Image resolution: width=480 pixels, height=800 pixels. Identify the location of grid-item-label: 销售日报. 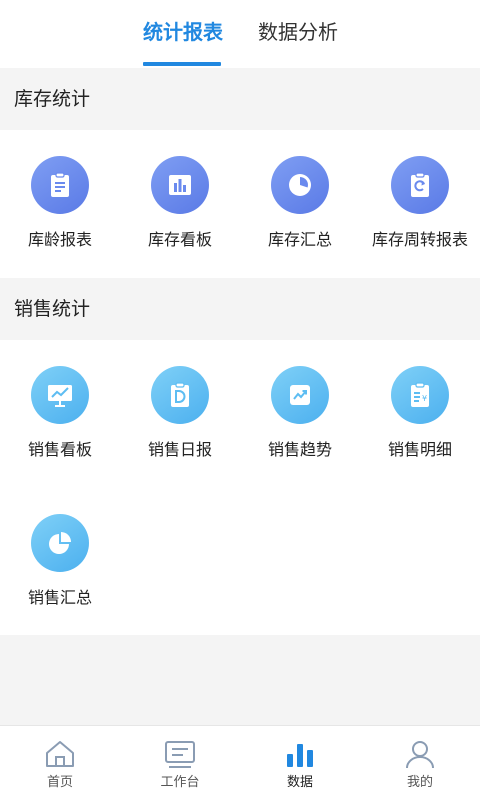
(179, 449).